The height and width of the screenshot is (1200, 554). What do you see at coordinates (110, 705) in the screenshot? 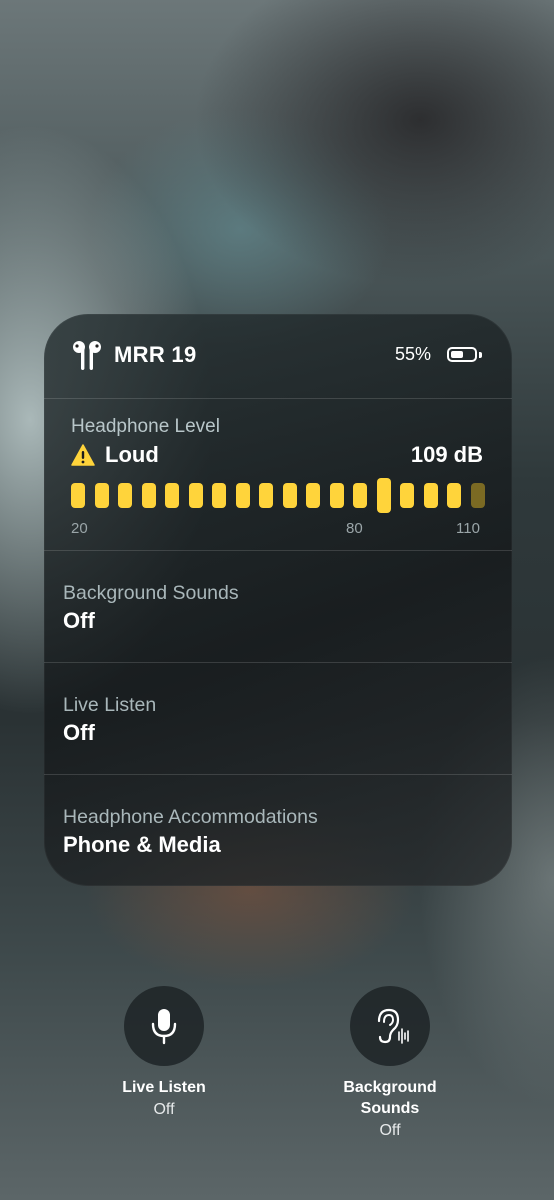
I see `row-label: Live Listen` at bounding box center [110, 705].